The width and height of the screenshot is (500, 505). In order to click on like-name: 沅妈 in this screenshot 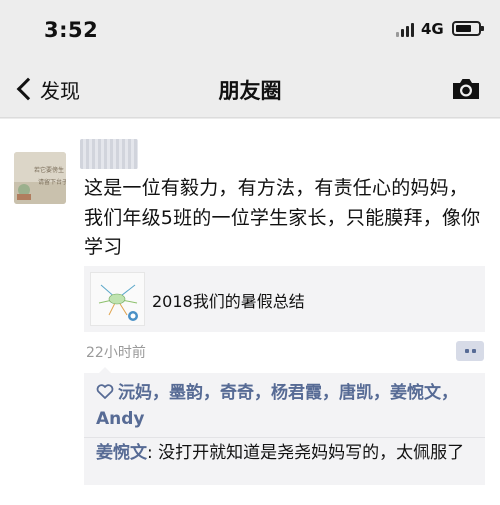, I will do `click(135, 393)`.